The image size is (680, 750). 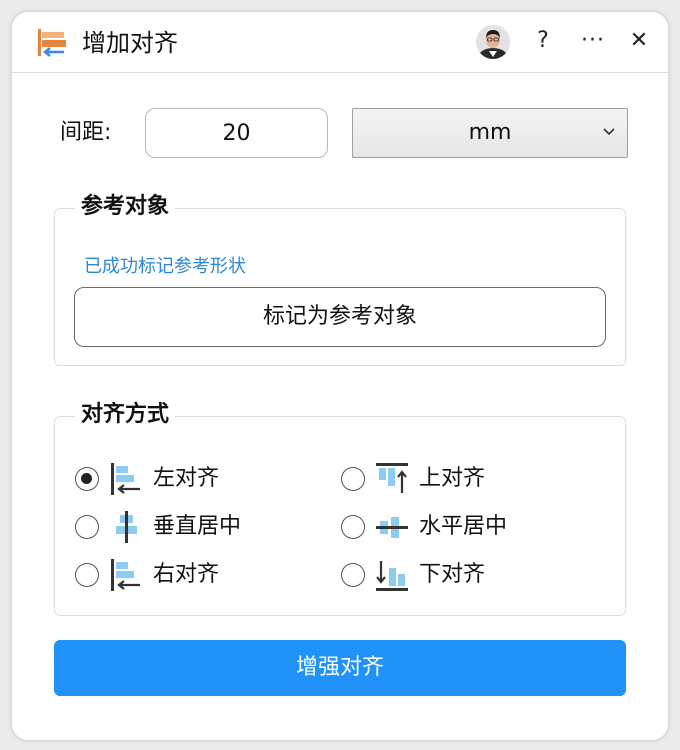 What do you see at coordinates (392, 527) in the screenshot?
I see `align-horizontal-center-icon` at bounding box center [392, 527].